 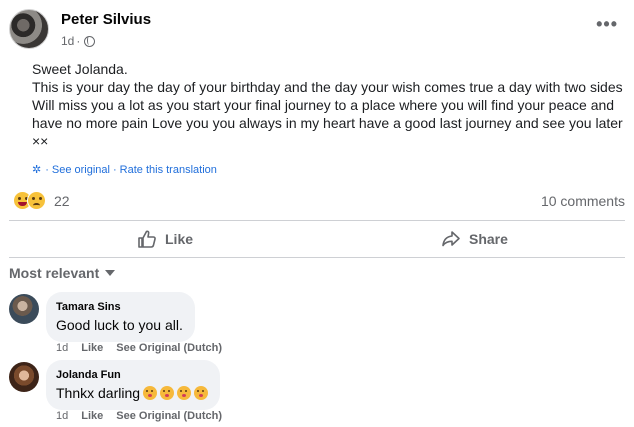 I want to click on comment-count: 10 comments, so click(x=583, y=201).